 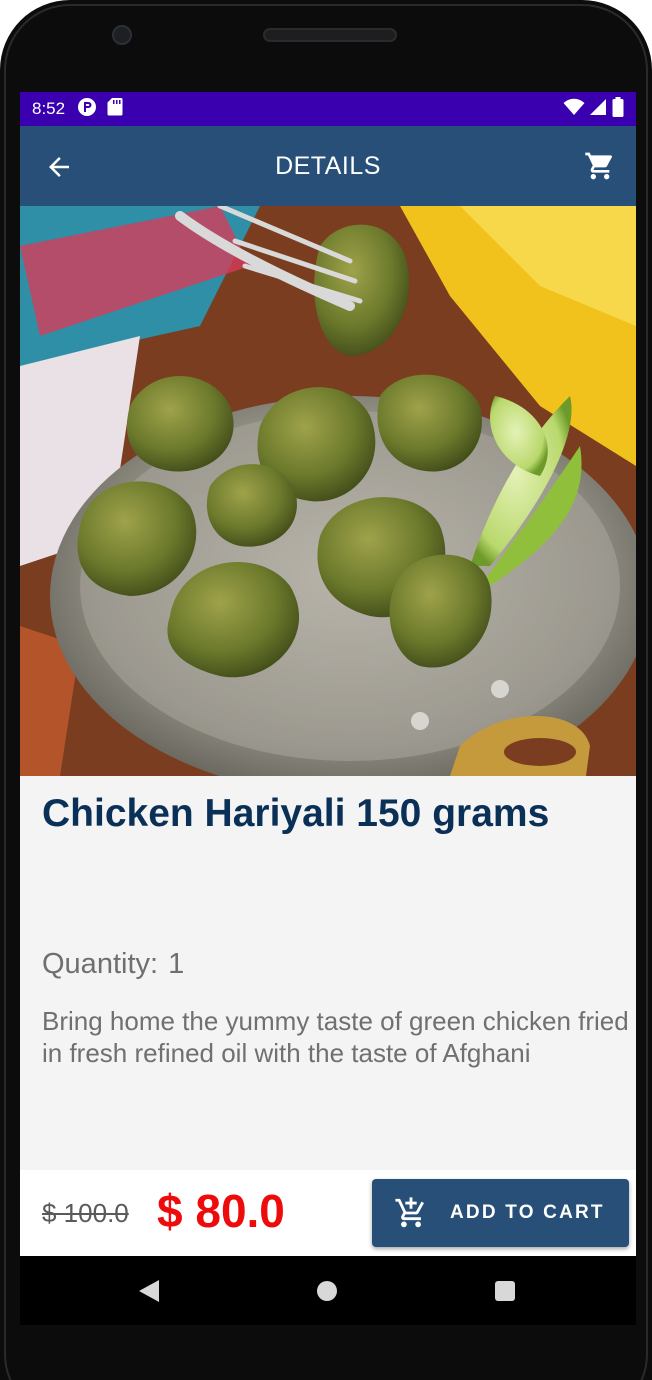 I want to click on page-title: DETAILS, so click(x=328, y=166).